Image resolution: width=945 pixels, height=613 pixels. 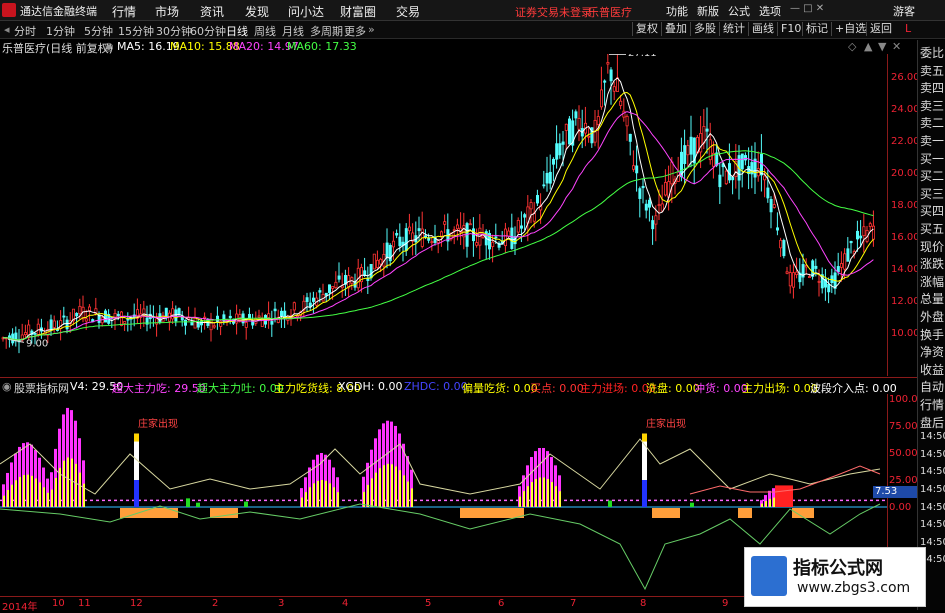 What do you see at coordinates (733, 29) in the screenshot?
I see `btn-tongji: 统计` at bounding box center [733, 29].